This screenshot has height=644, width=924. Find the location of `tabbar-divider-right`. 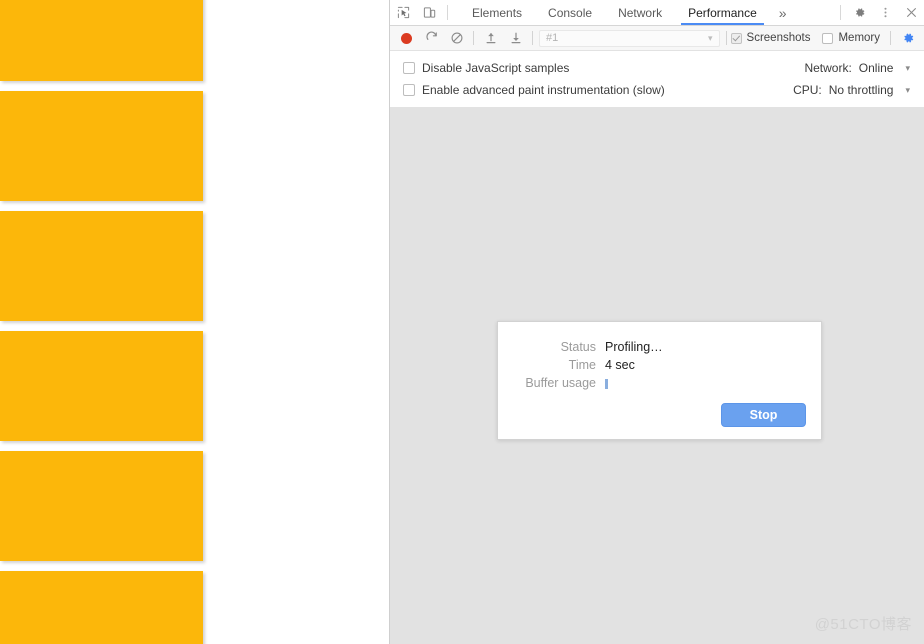

tabbar-divider-right is located at coordinates (840, 12).